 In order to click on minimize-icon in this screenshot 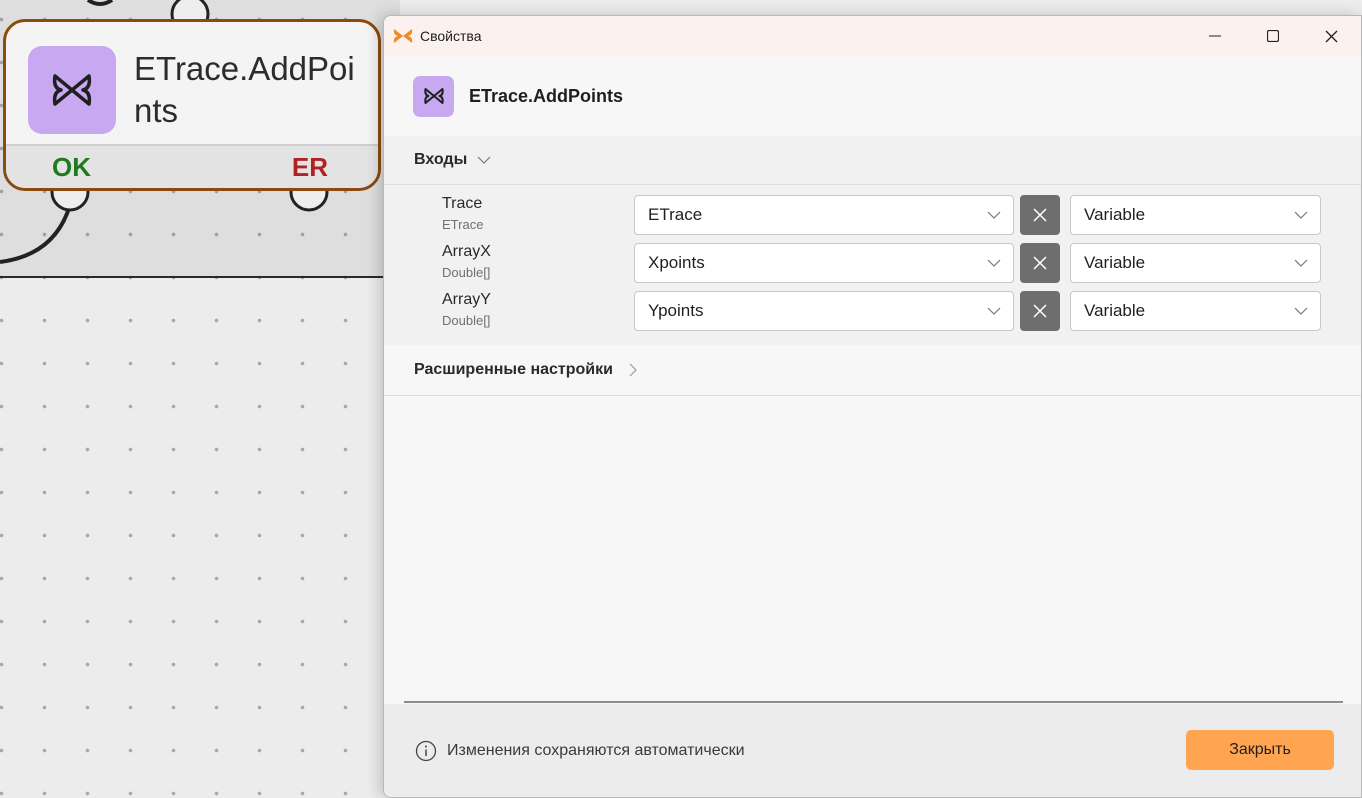, I will do `click(1215, 36)`.